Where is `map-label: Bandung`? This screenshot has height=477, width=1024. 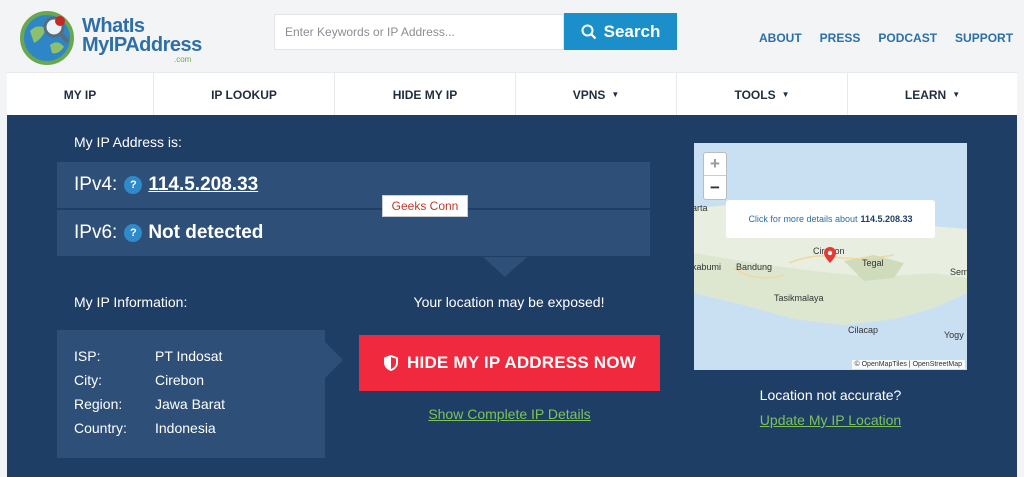
map-label: Bandung is located at coordinates (754, 267).